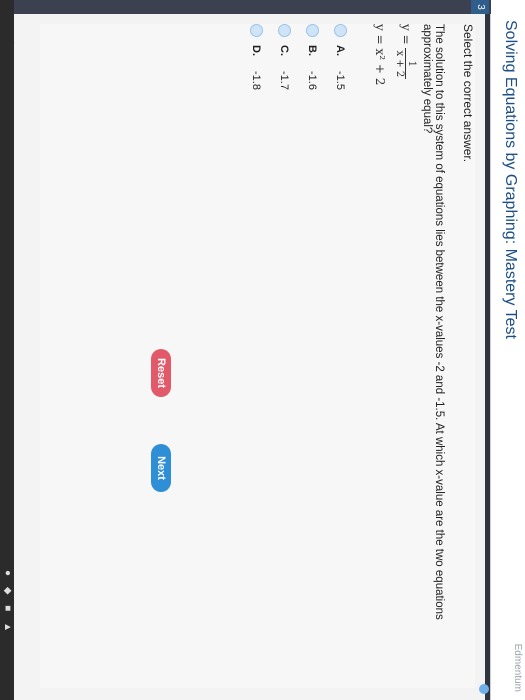 This screenshot has width=525, height=700. Describe the element at coordinates (245, 7) in the screenshot. I see `side-strip` at that location.